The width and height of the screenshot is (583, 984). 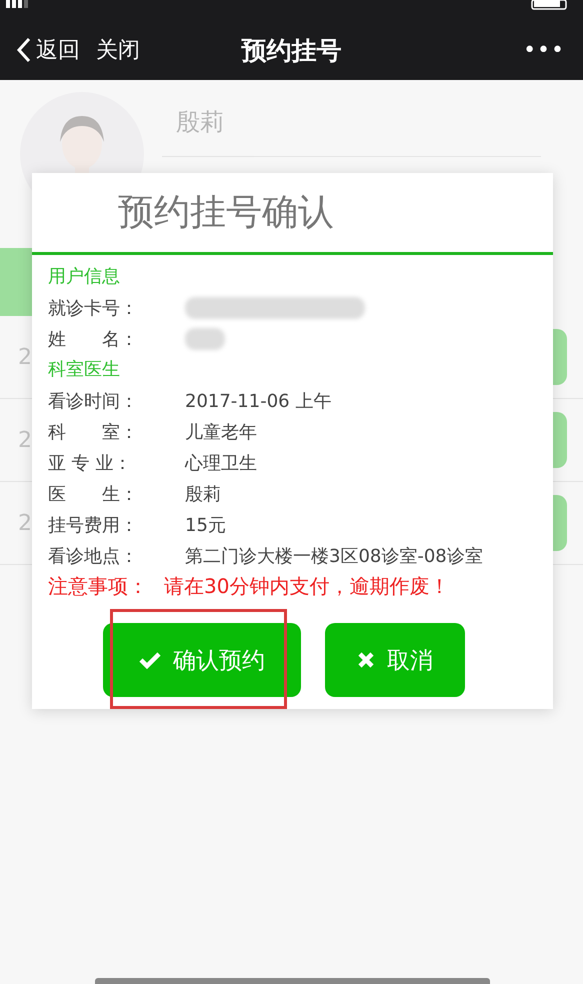 What do you see at coordinates (203, 494) in the screenshot?
I see `field-value: 殷莉` at bounding box center [203, 494].